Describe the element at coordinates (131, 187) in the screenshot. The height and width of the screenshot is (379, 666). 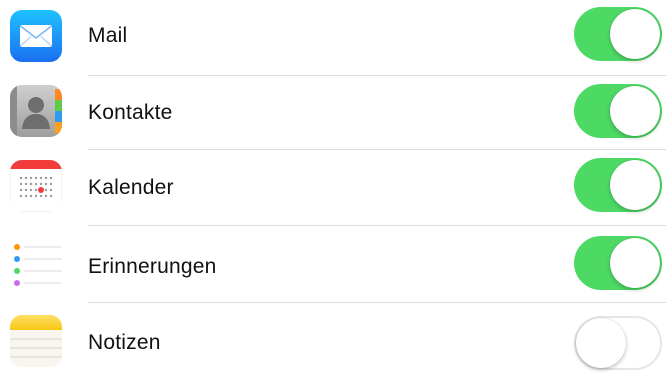
I see `calendar-label: Kalender` at that location.